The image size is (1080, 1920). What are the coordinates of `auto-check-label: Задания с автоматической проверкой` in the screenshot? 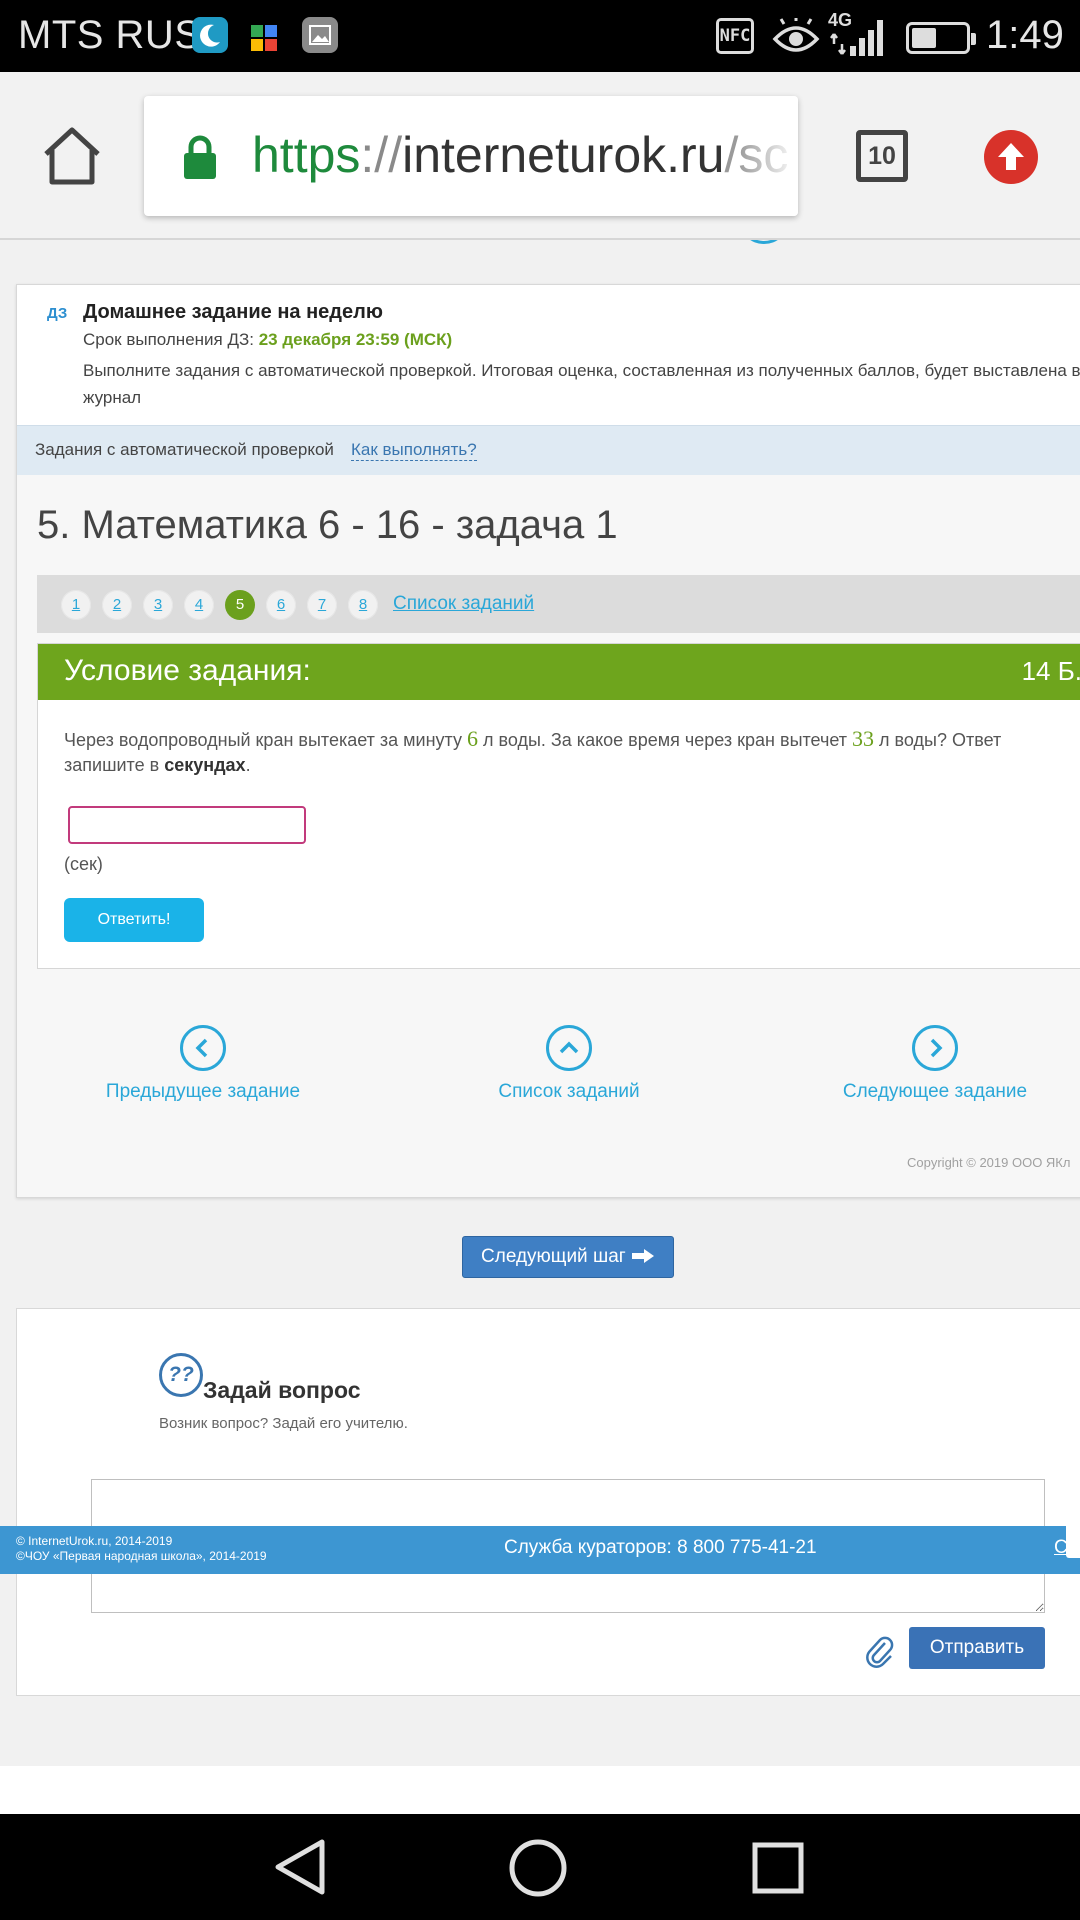 It's located at (184, 449).